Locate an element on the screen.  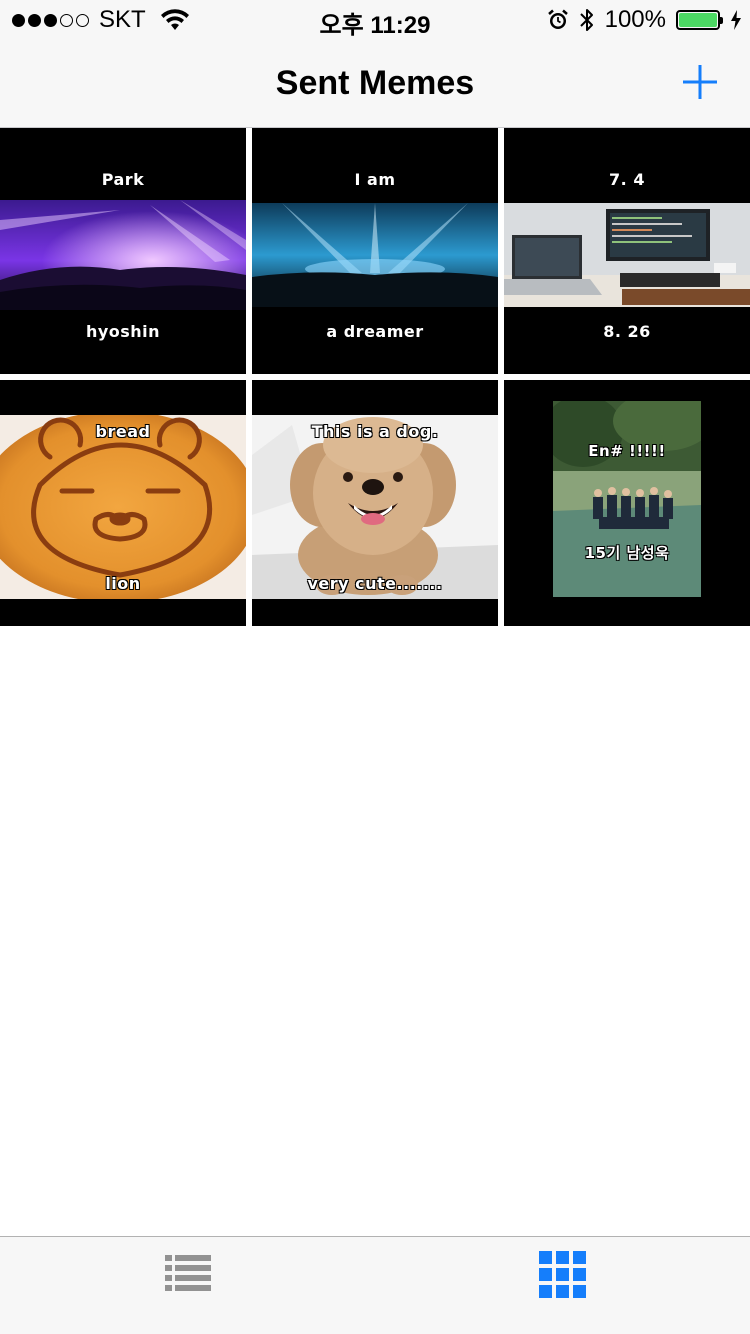
meme-top-text: 7. 4 is located at coordinates (627, 179).